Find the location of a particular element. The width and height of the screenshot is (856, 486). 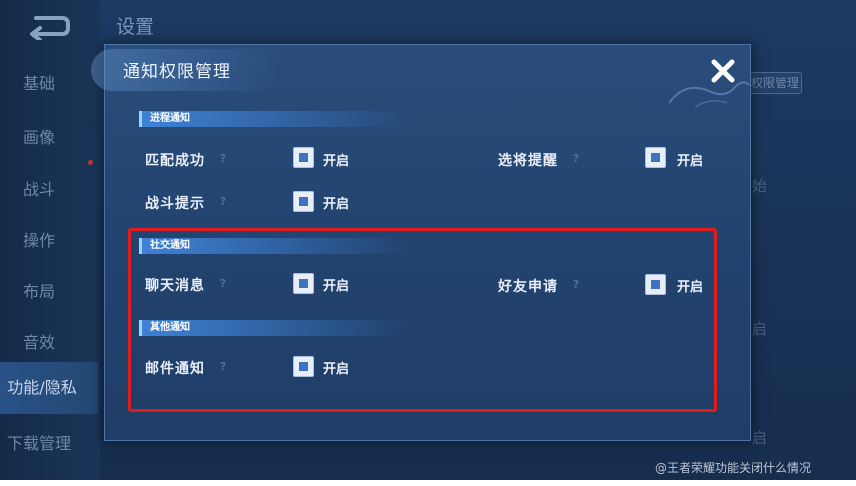

label-hero-pick-reminder: 选将提醒 is located at coordinates (528, 161).